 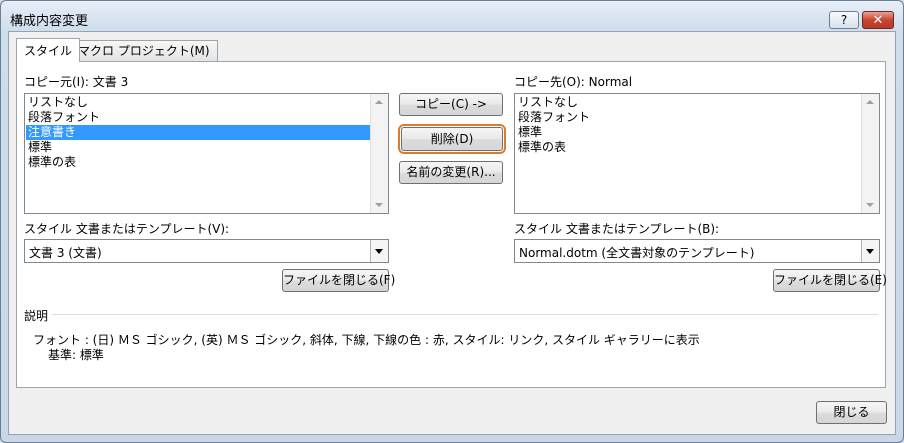 I want to click on source-template-value: 文書 3 (文書), so click(x=65, y=253).